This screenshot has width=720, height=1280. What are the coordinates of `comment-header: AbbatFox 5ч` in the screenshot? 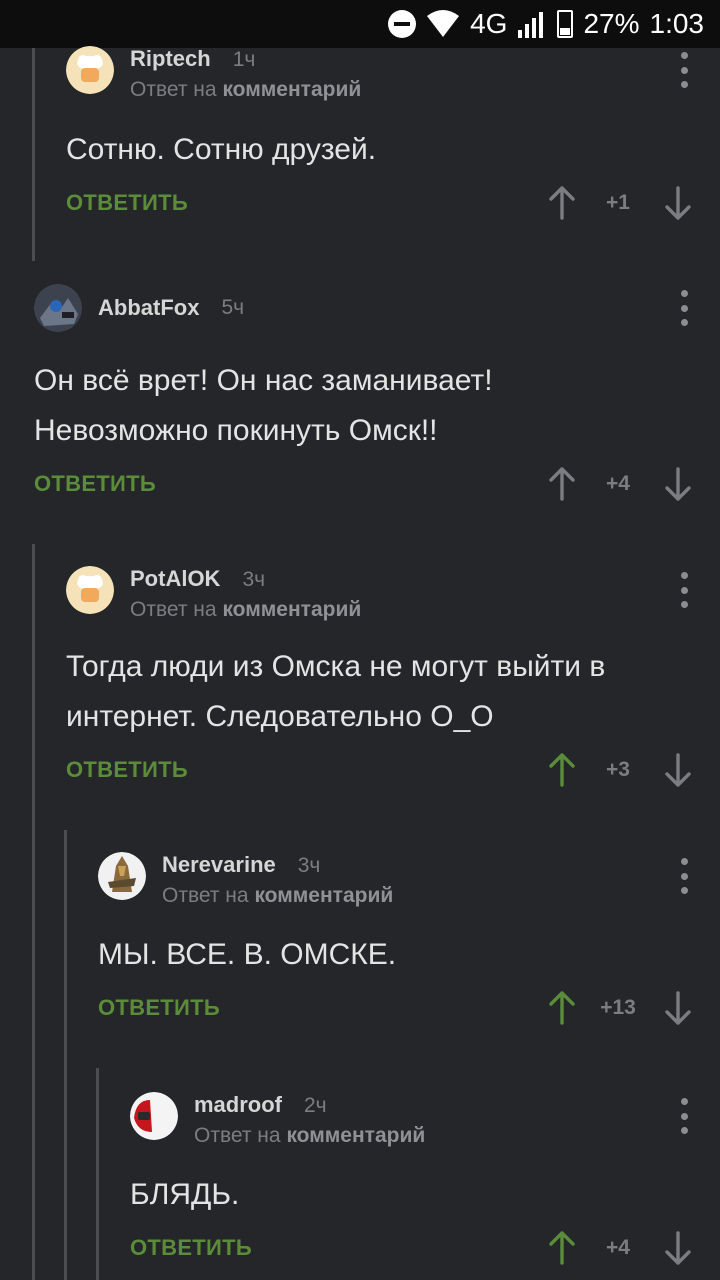 It's located at (139, 308).